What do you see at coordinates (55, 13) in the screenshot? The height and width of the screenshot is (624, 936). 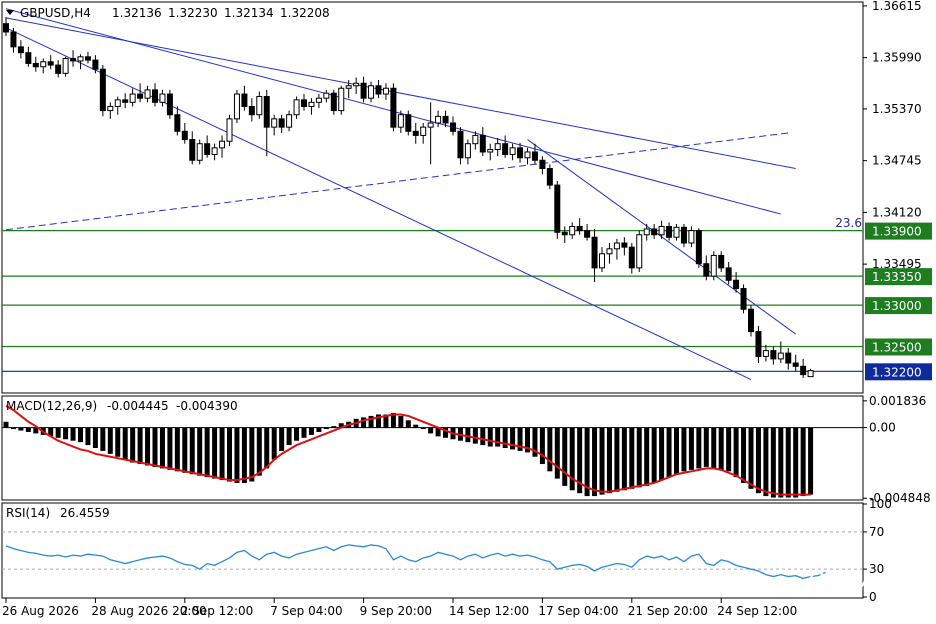 I see `symbol-name: GBPUSD,H4` at bounding box center [55, 13].